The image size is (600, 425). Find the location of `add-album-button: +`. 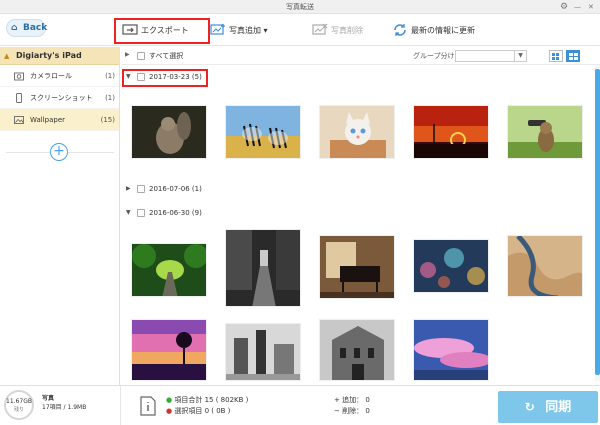

add-album-button: + is located at coordinates (59, 152).